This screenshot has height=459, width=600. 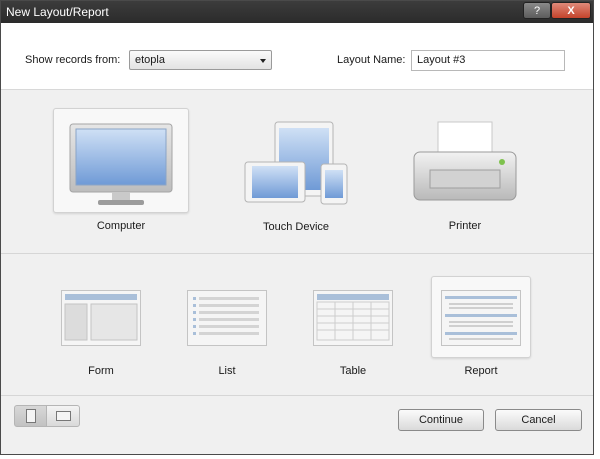 I want to click on close-button: X, so click(x=571, y=10).